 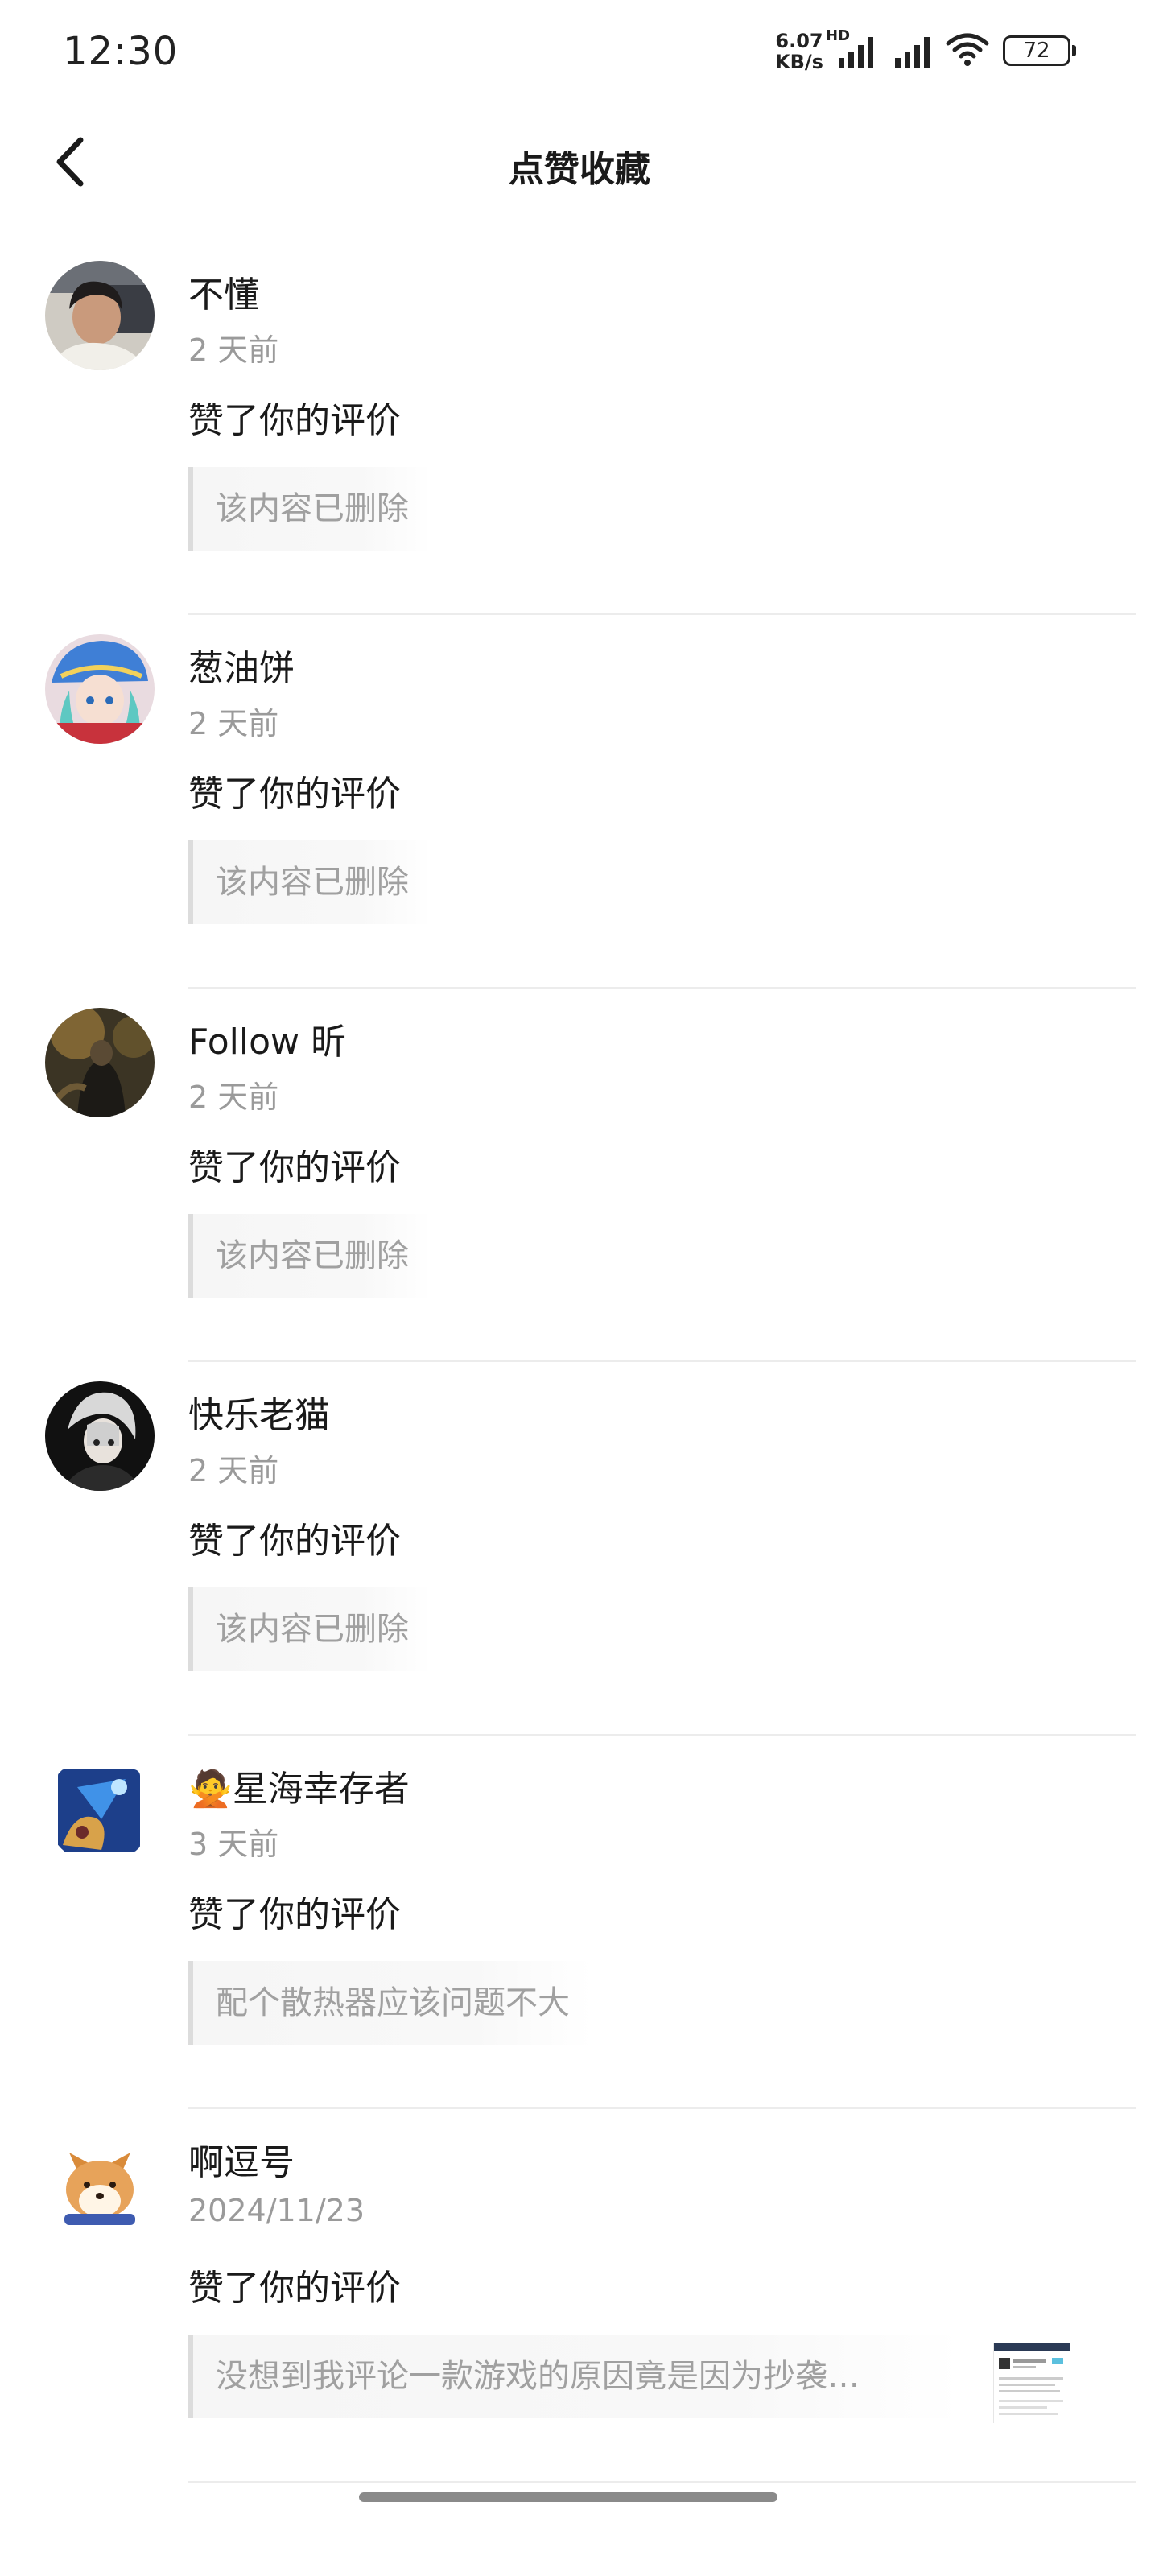 What do you see at coordinates (259, 1412) in the screenshot?
I see `username: 快乐老猫` at bounding box center [259, 1412].